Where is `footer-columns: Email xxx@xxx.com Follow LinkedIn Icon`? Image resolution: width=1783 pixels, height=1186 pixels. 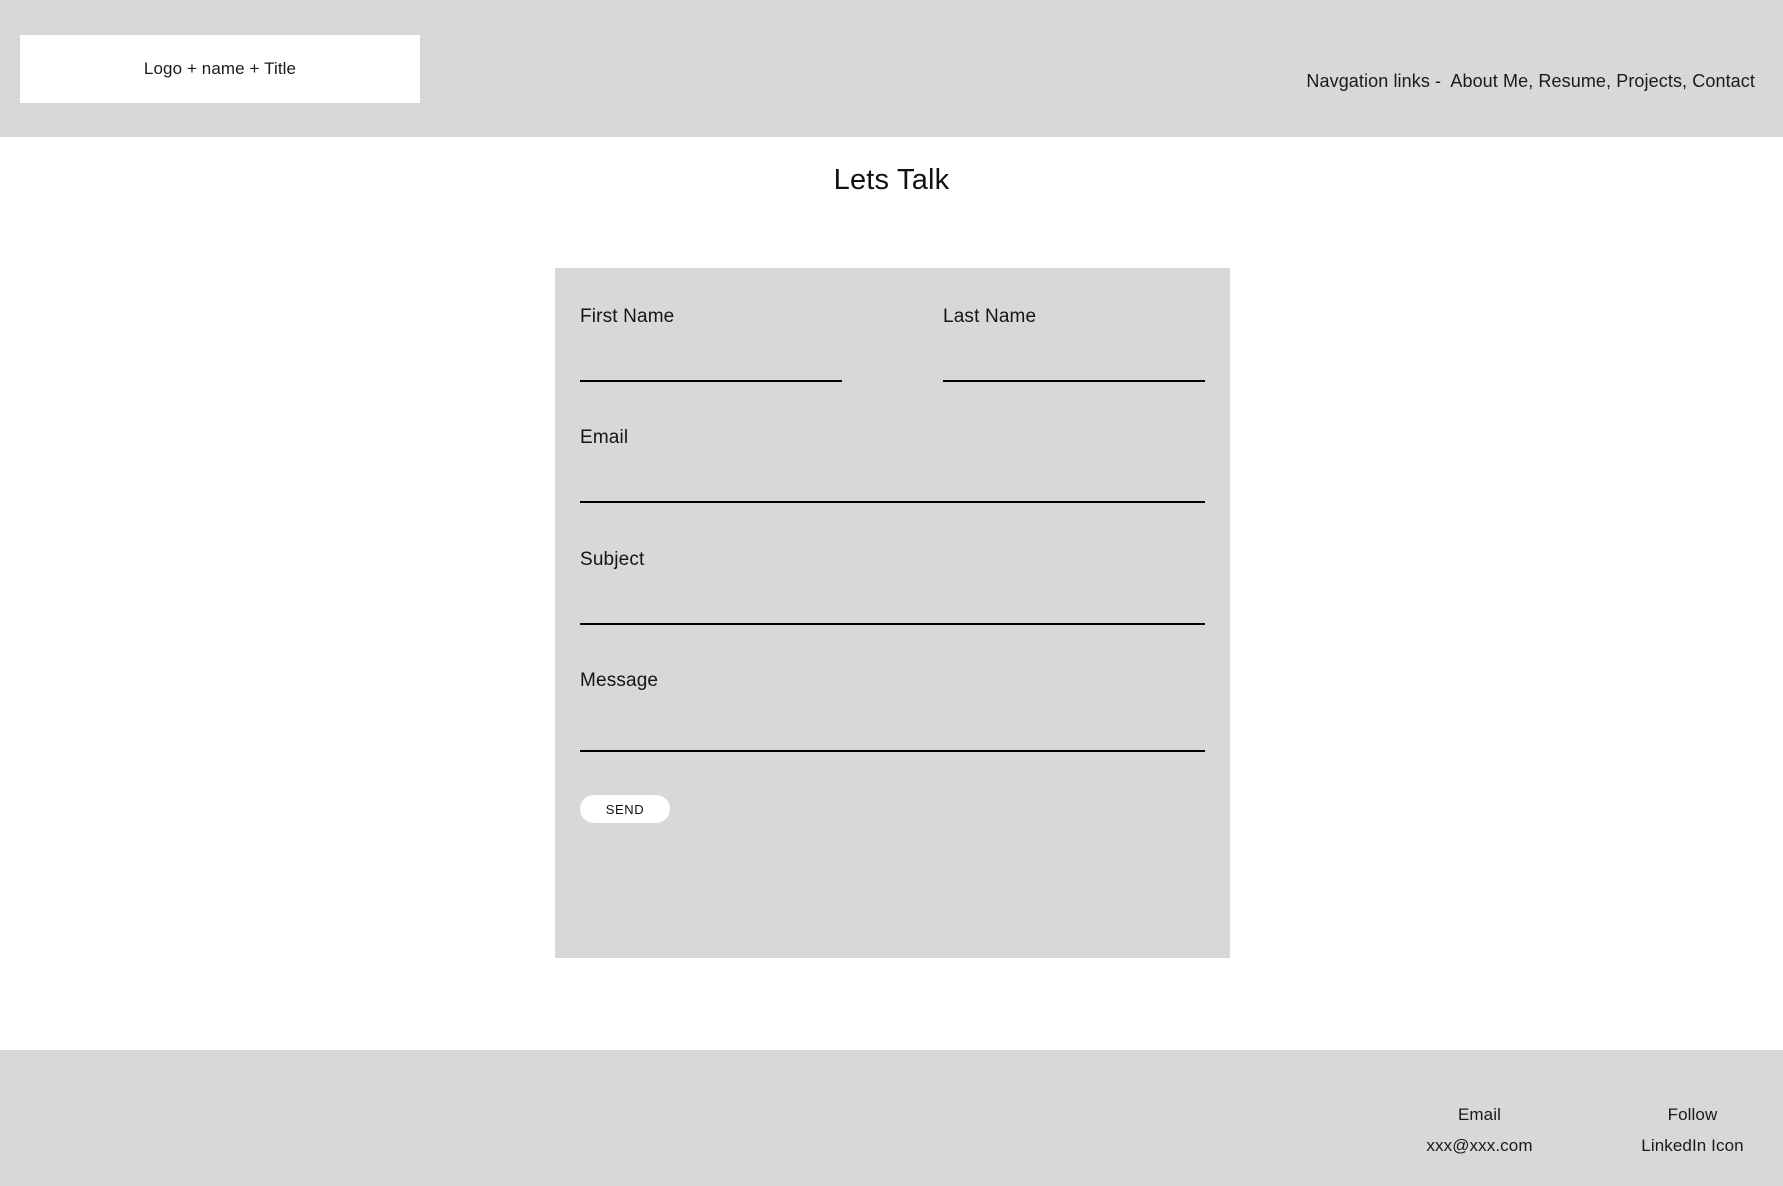 footer-columns: Email xxx@xxx.com Follow LinkedIn Icon is located at coordinates (1586, 1130).